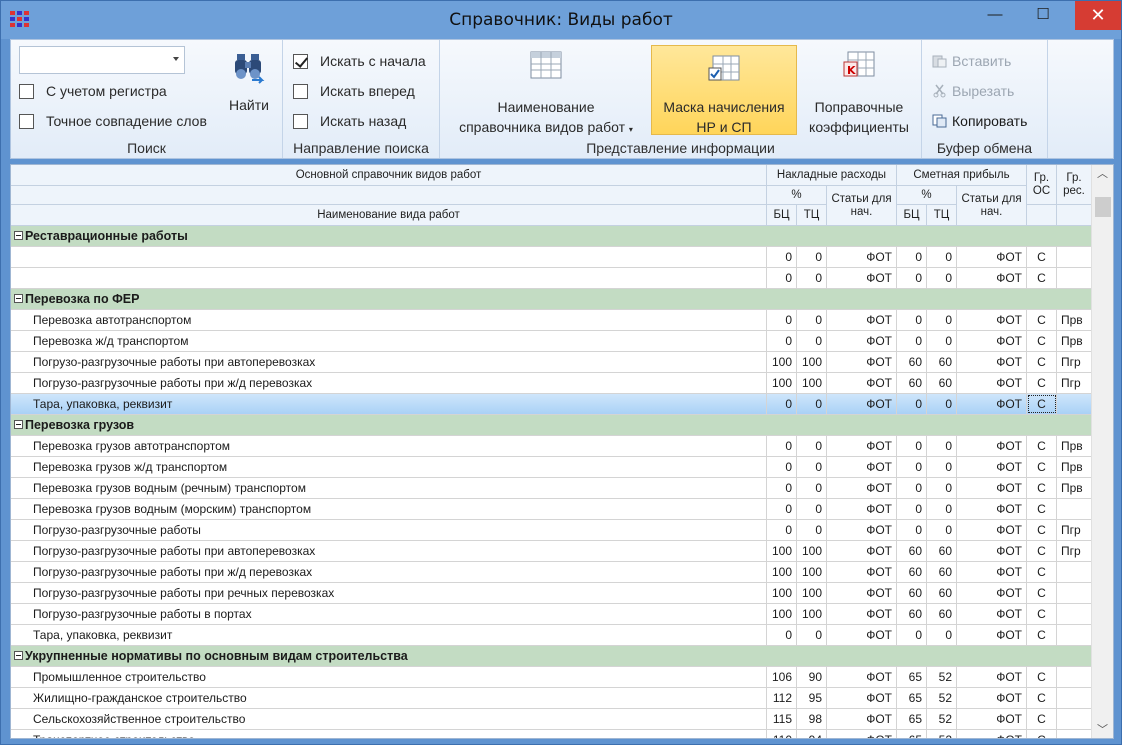  What do you see at coordinates (812, 215) in the screenshot?
I see `header-overhead-tc: ТЦ` at bounding box center [812, 215].